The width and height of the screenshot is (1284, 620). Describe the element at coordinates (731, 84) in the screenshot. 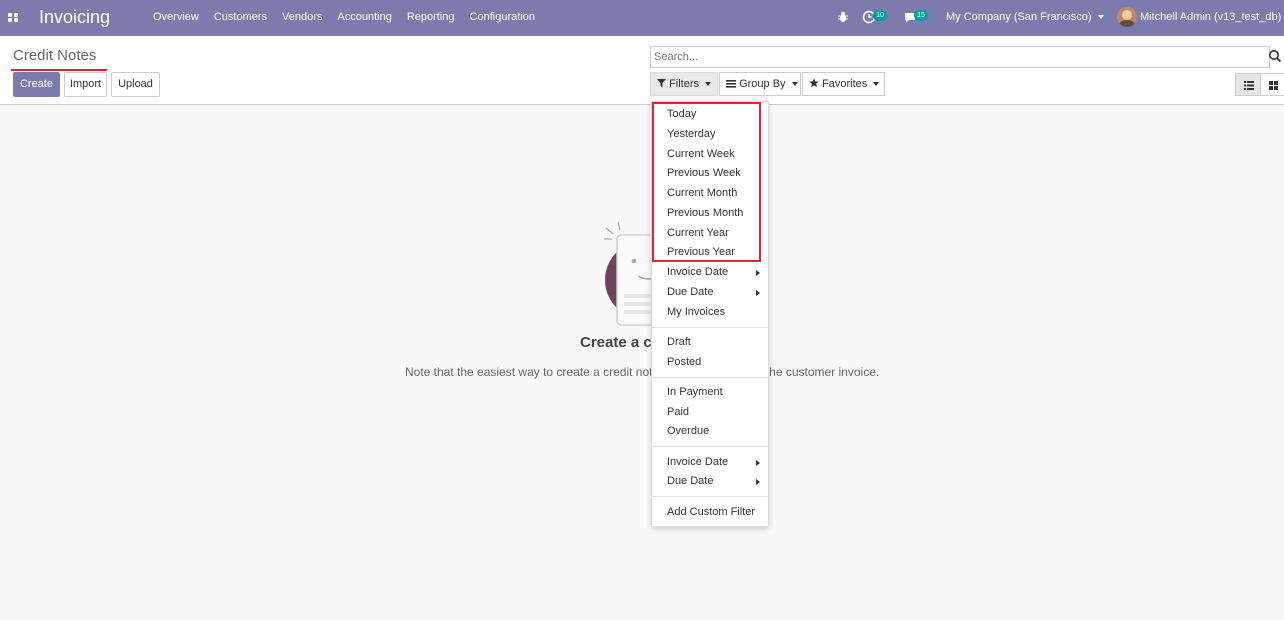

I see `list-bars-icon` at that location.